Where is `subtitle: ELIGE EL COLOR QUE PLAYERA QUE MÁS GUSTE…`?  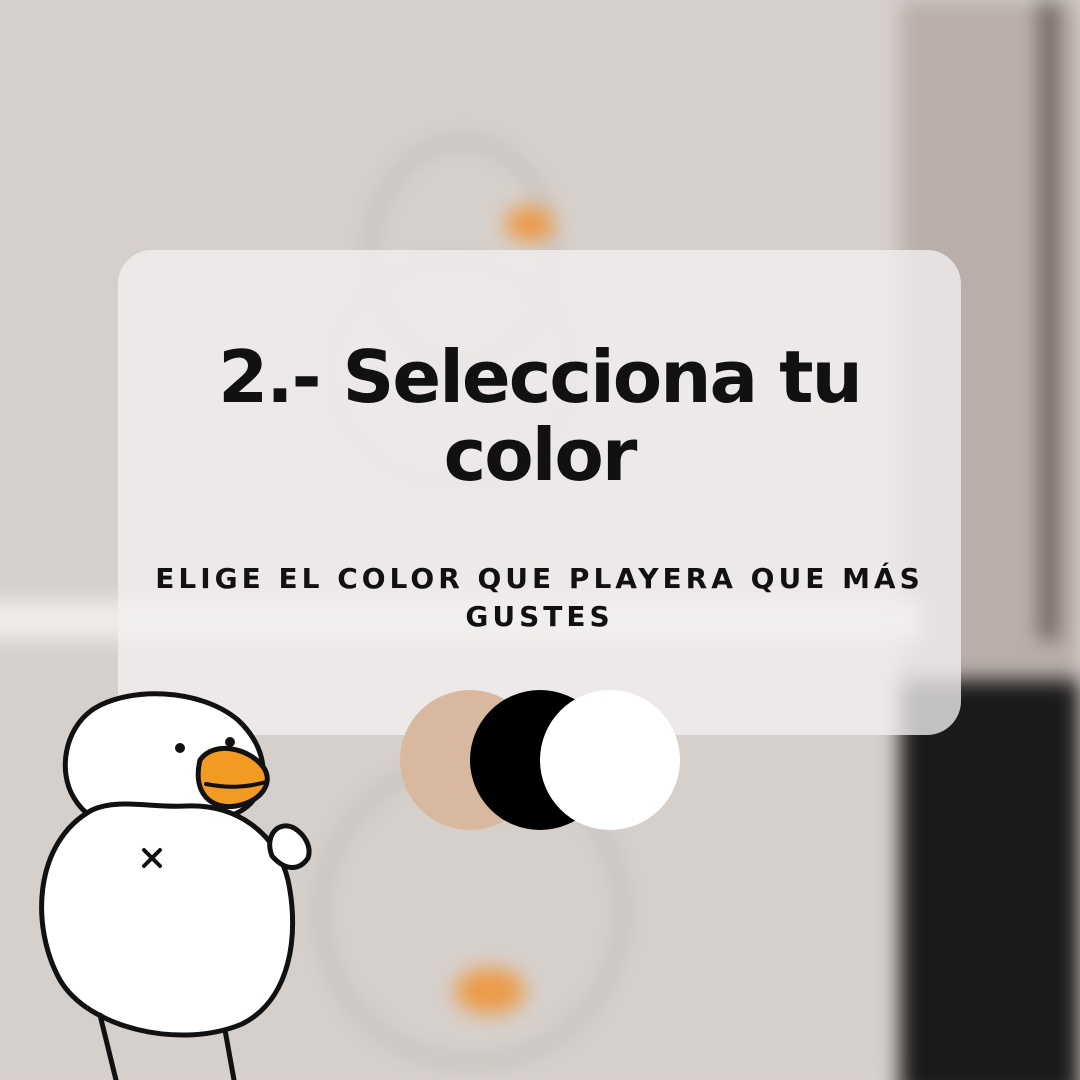 subtitle: ELIGE EL COLOR QUE PLAYERA QUE MÁS GUSTE… is located at coordinates (539, 597).